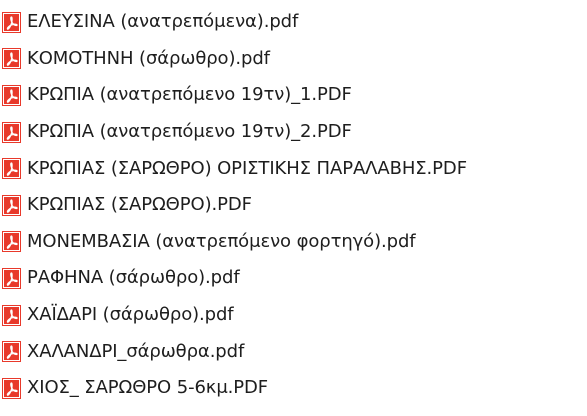  What do you see at coordinates (163, 22) in the screenshot?
I see `file-name: ΕΛΕΥΣΙΝΑ (ανατρεπόμενα).pdf` at bounding box center [163, 22].